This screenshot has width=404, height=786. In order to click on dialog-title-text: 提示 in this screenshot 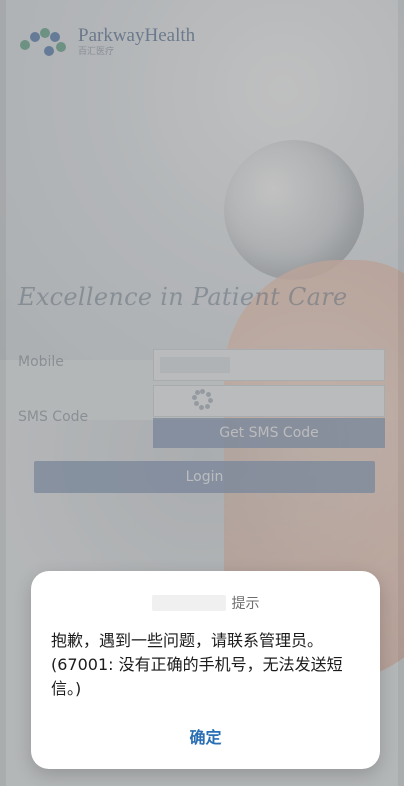, I will do `click(245, 604)`.